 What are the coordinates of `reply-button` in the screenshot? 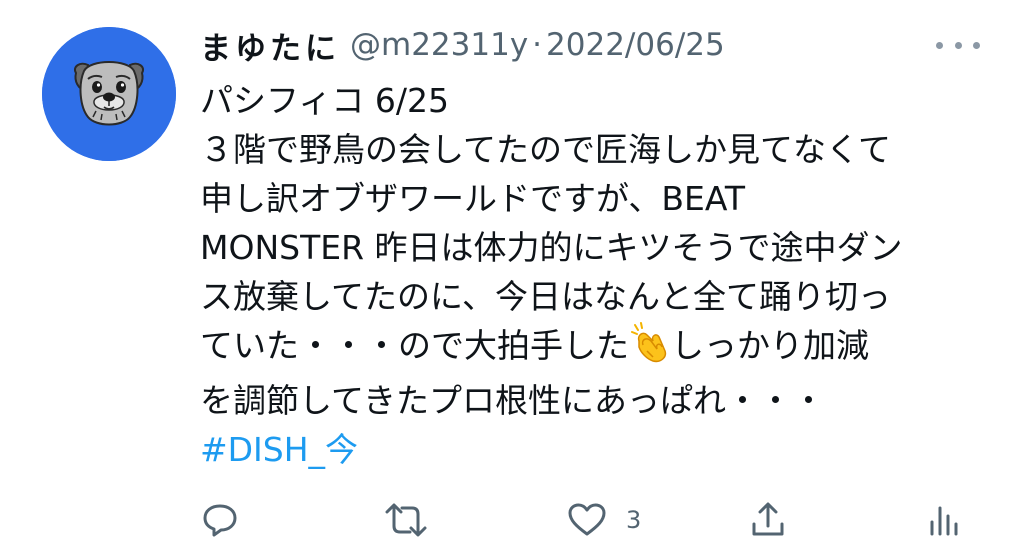 It's located at (220, 520).